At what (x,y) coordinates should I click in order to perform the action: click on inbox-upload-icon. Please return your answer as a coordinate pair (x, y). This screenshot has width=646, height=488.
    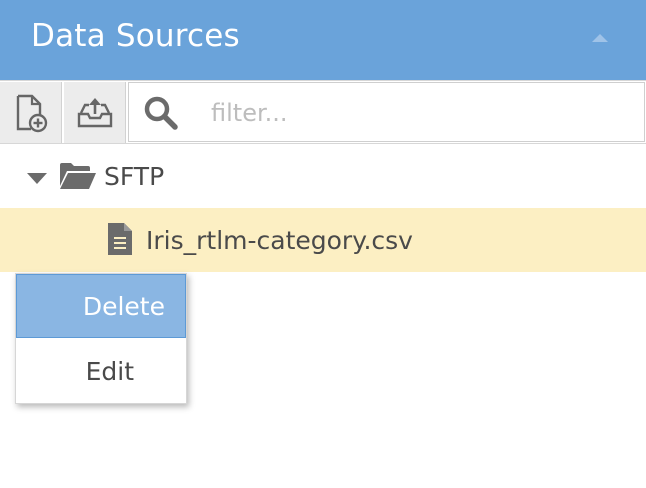
    Looking at the image, I should click on (94, 112).